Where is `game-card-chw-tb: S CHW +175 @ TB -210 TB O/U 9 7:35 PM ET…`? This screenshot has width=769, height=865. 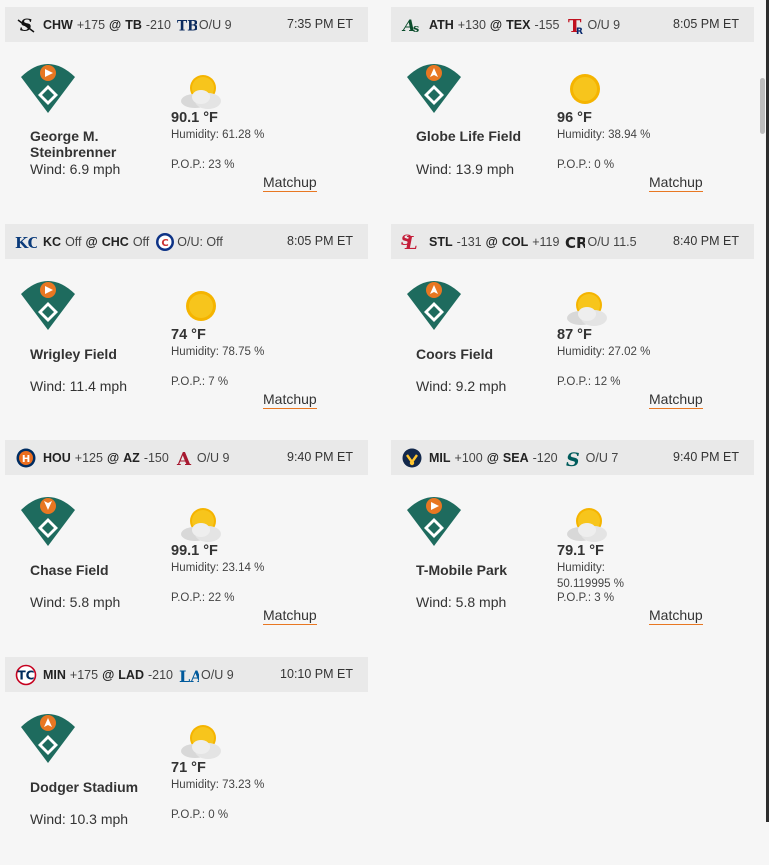 game-card-chw-tb: S CHW +175 @ TB -210 TB O/U 9 7:35 PM ET… is located at coordinates (186, 111).